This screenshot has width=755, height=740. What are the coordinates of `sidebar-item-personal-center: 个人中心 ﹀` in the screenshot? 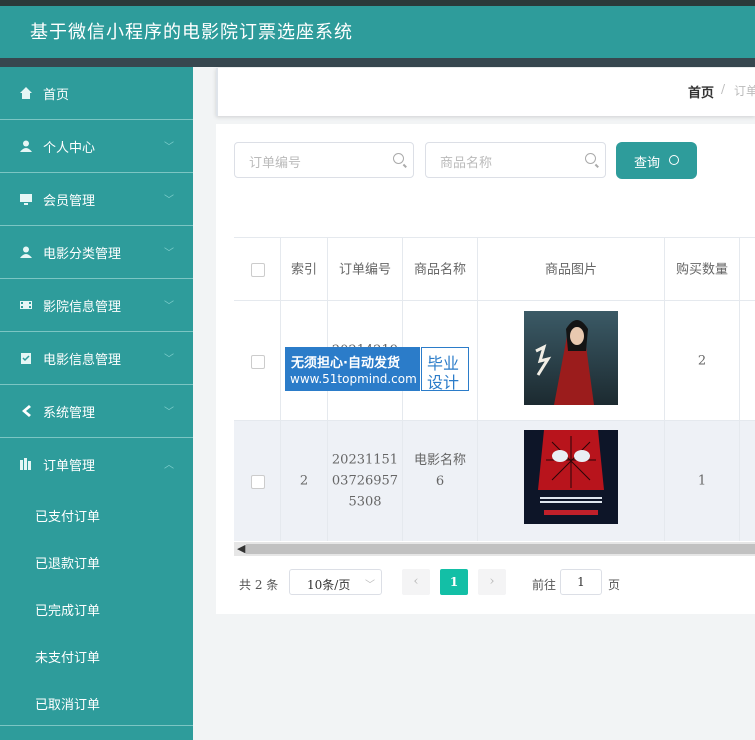 It's located at (96, 146).